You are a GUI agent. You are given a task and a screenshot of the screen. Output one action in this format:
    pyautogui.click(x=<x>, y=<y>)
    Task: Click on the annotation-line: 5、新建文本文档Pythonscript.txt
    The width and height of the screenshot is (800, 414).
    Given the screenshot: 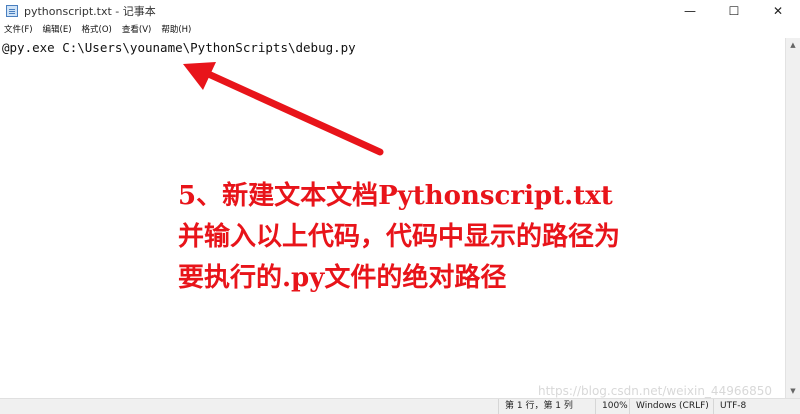 What is the action you would take?
    pyautogui.click(x=395, y=196)
    